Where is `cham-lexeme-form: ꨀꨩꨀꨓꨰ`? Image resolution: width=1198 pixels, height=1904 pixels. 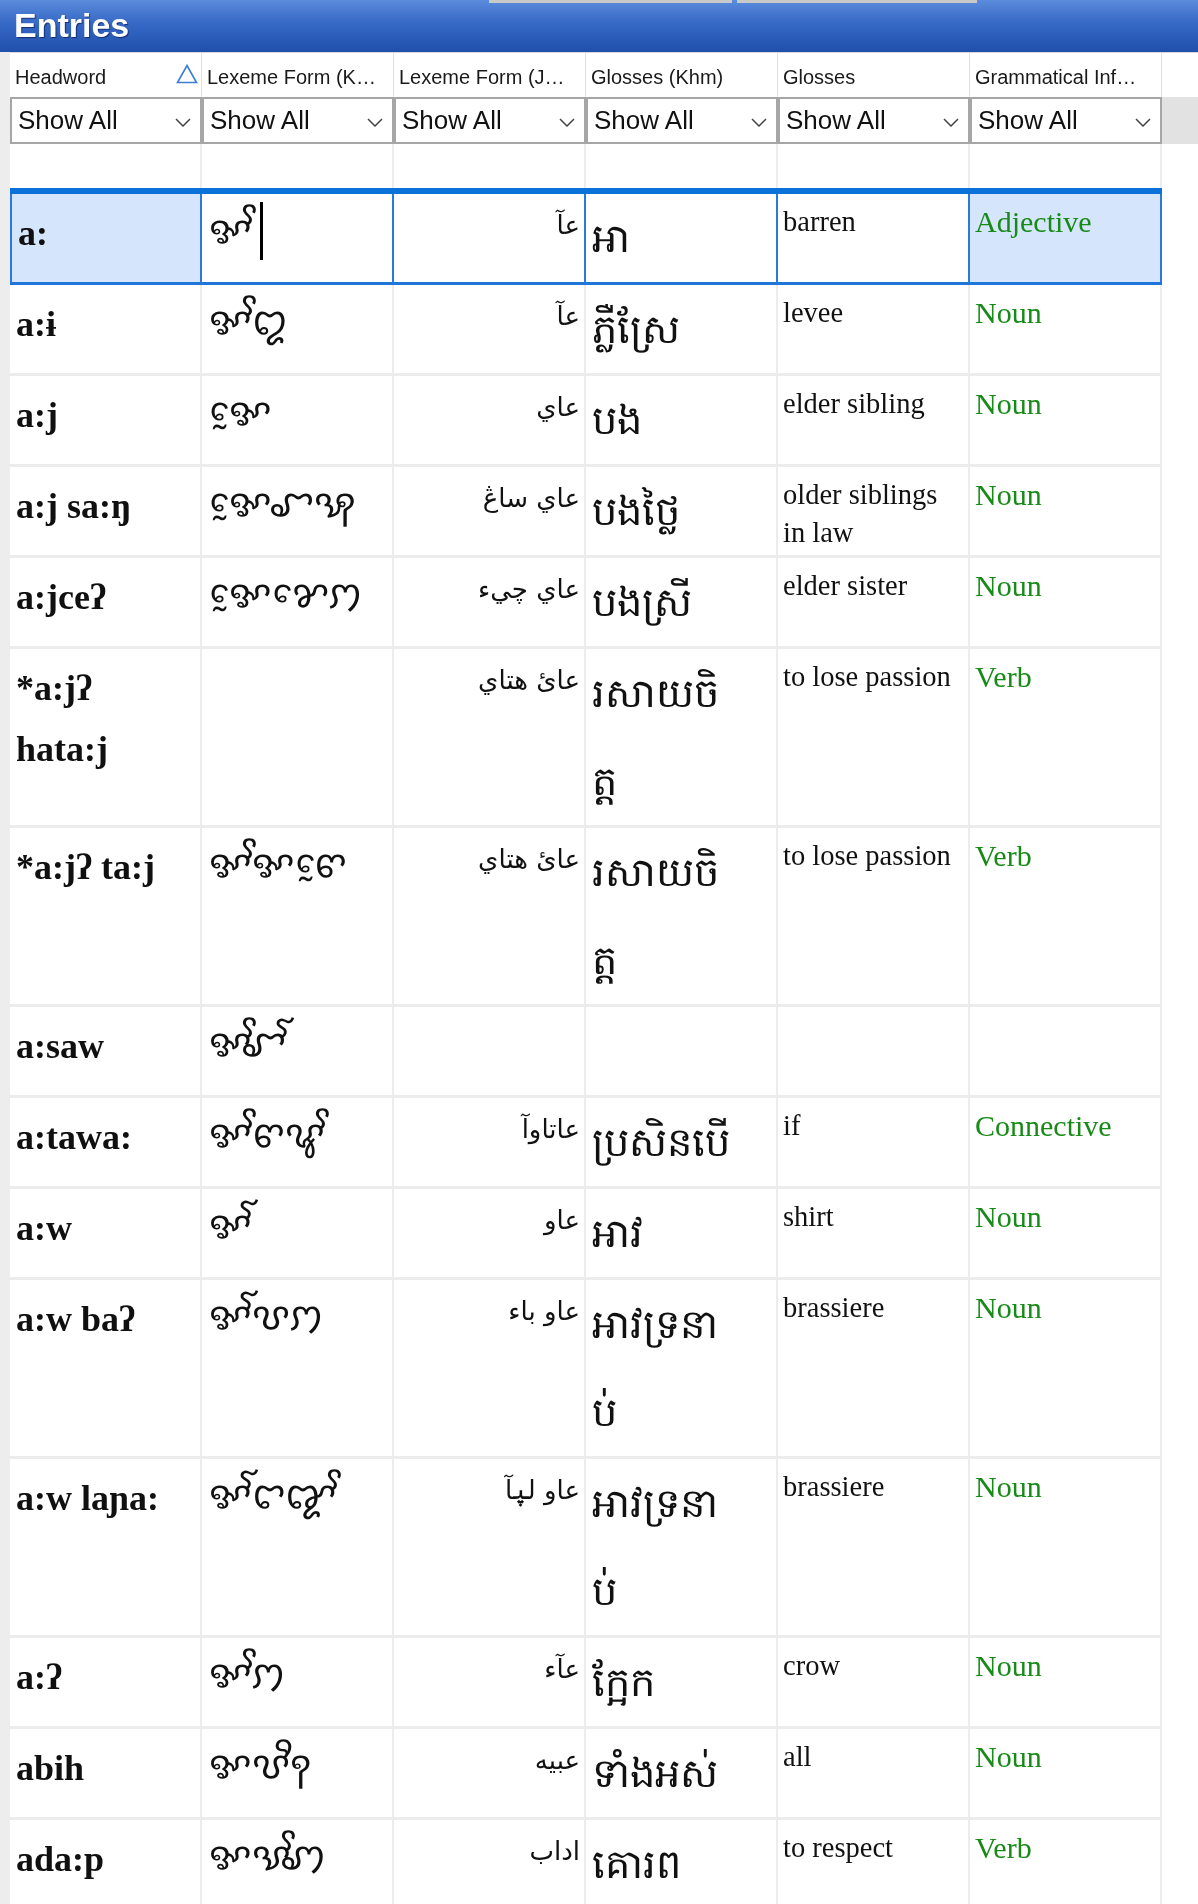 cham-lexeme-form: ꨀꨩꨀꨓꨰ is located at coordinates (280, 864).